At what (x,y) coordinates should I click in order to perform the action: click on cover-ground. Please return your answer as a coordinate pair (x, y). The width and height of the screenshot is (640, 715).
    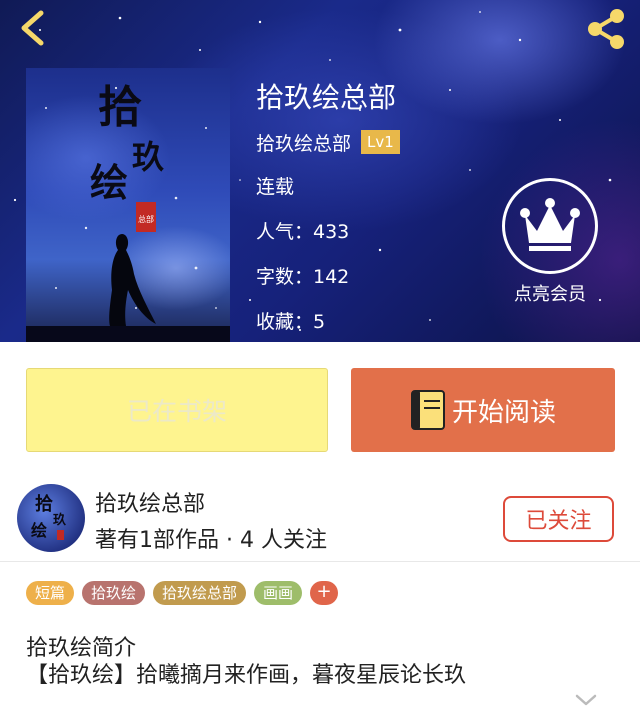
    Looking at the image, I should click on (128, 334).